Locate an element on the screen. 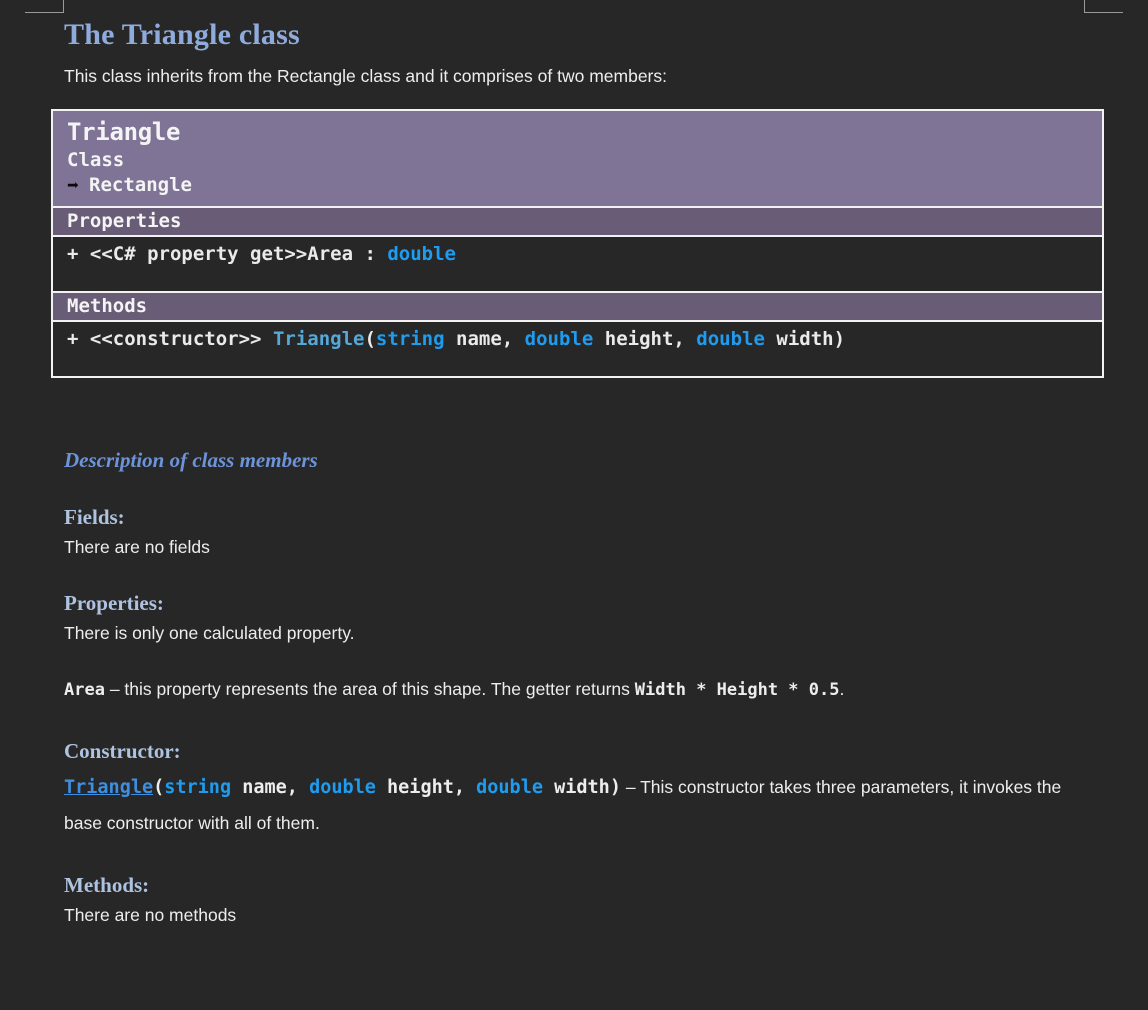 The height and width of the screenshot is (1010, 1148). fields-label: Fields: is located at coordinates (94, 517).